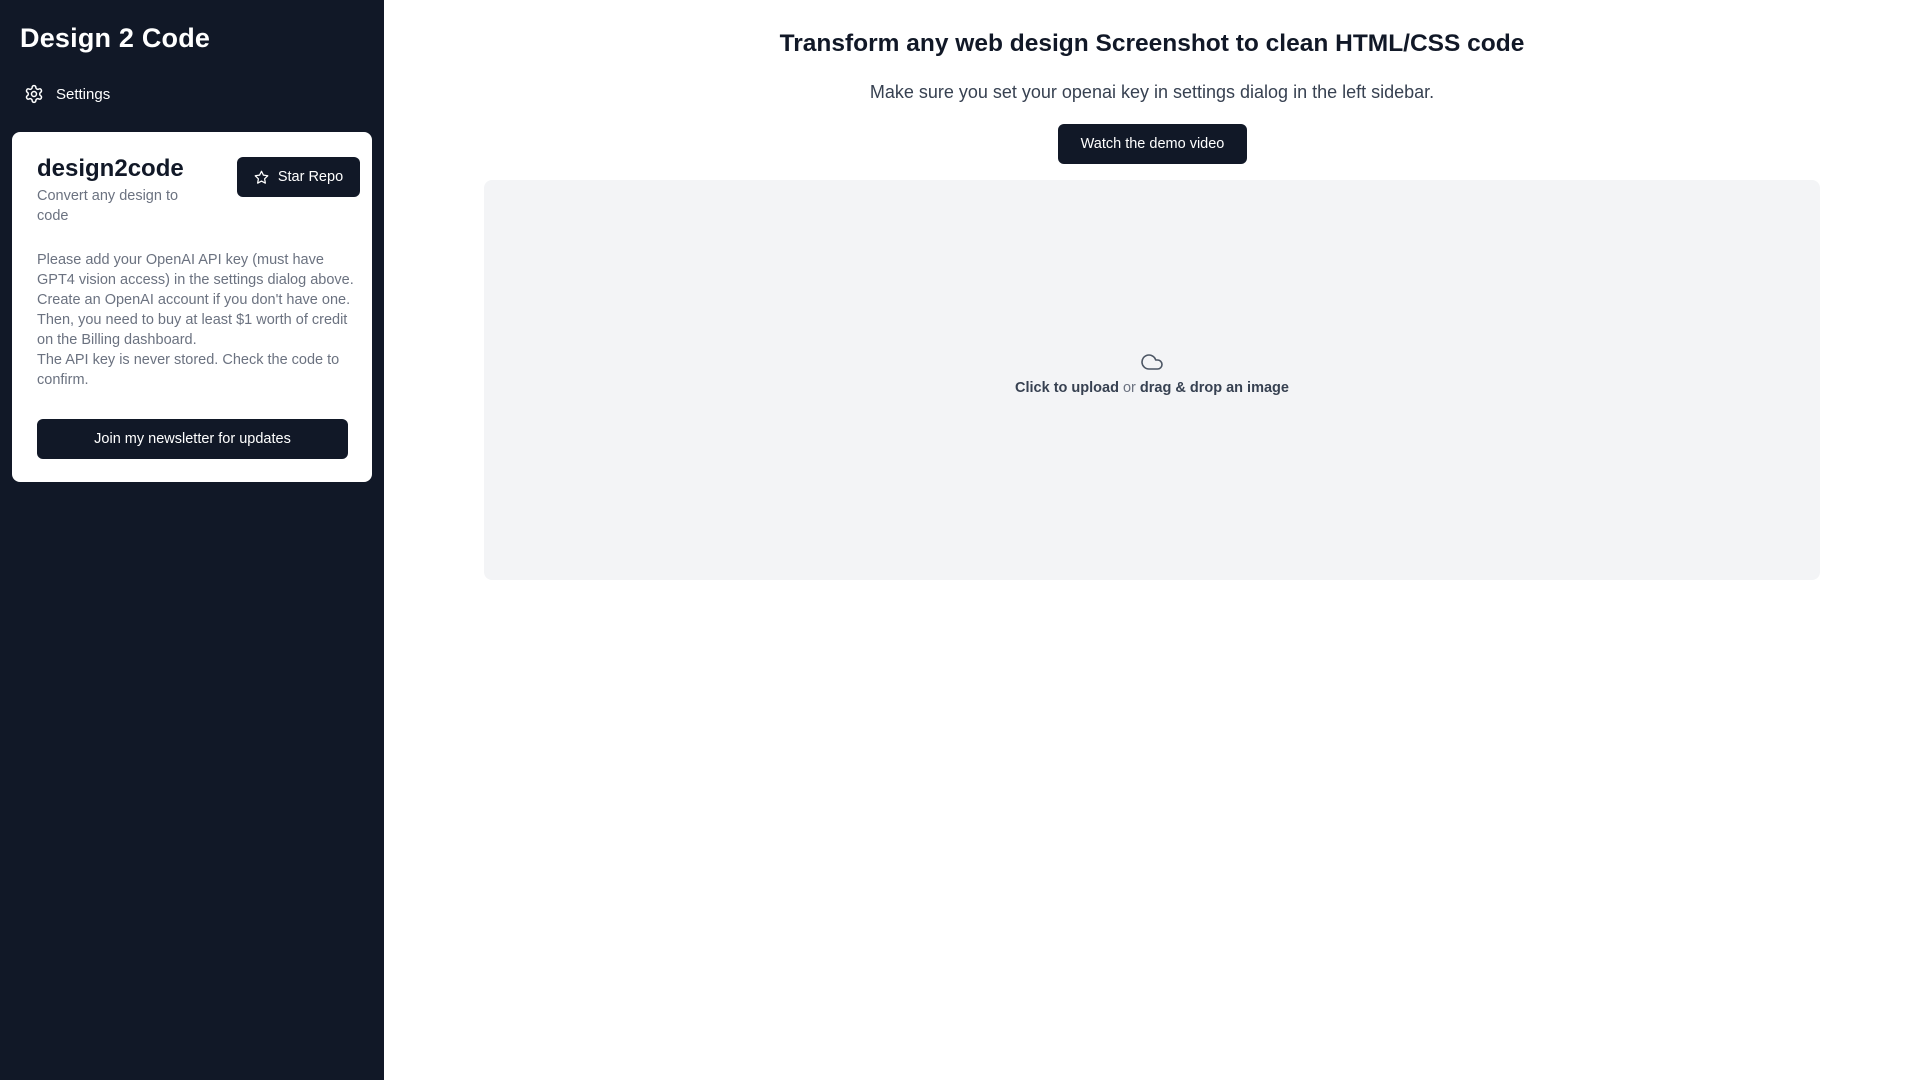 The height and width of the screenshot is (1080, 1920). What do you see at coordinates (83, 94) in the screenshot?
I see `settings-label: Settings` at bounding box center [83, 94].